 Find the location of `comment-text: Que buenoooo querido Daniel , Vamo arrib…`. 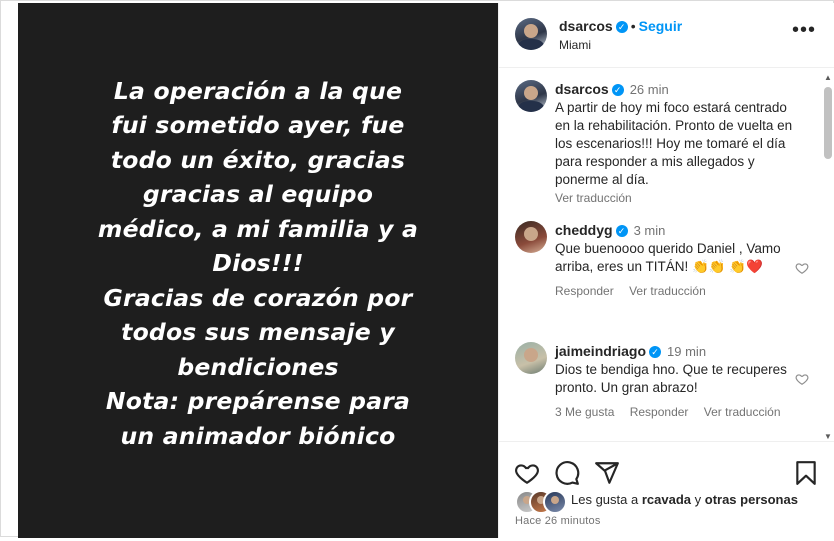

comment-text: Que buenoooo querido Daniel , Vamo arrib… is located at coordinates (668, 257).